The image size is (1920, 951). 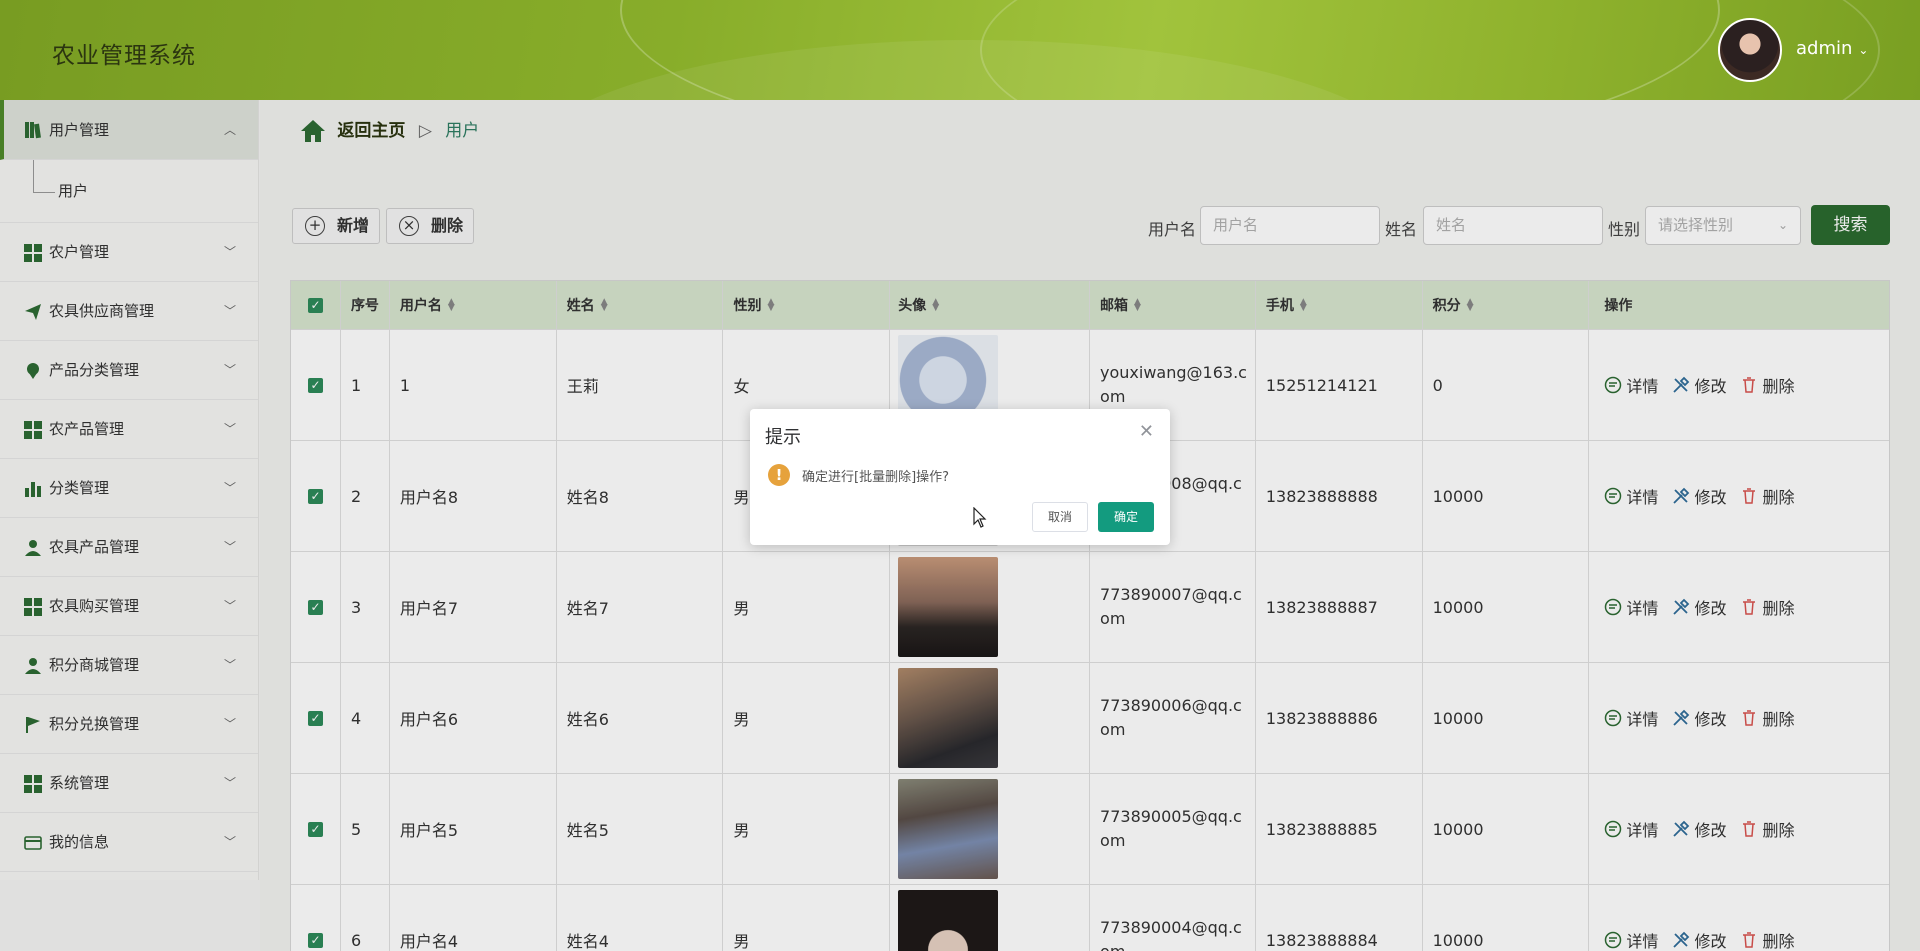 I want to click on confirm-button: 确定, so click(x=1126, y=517).